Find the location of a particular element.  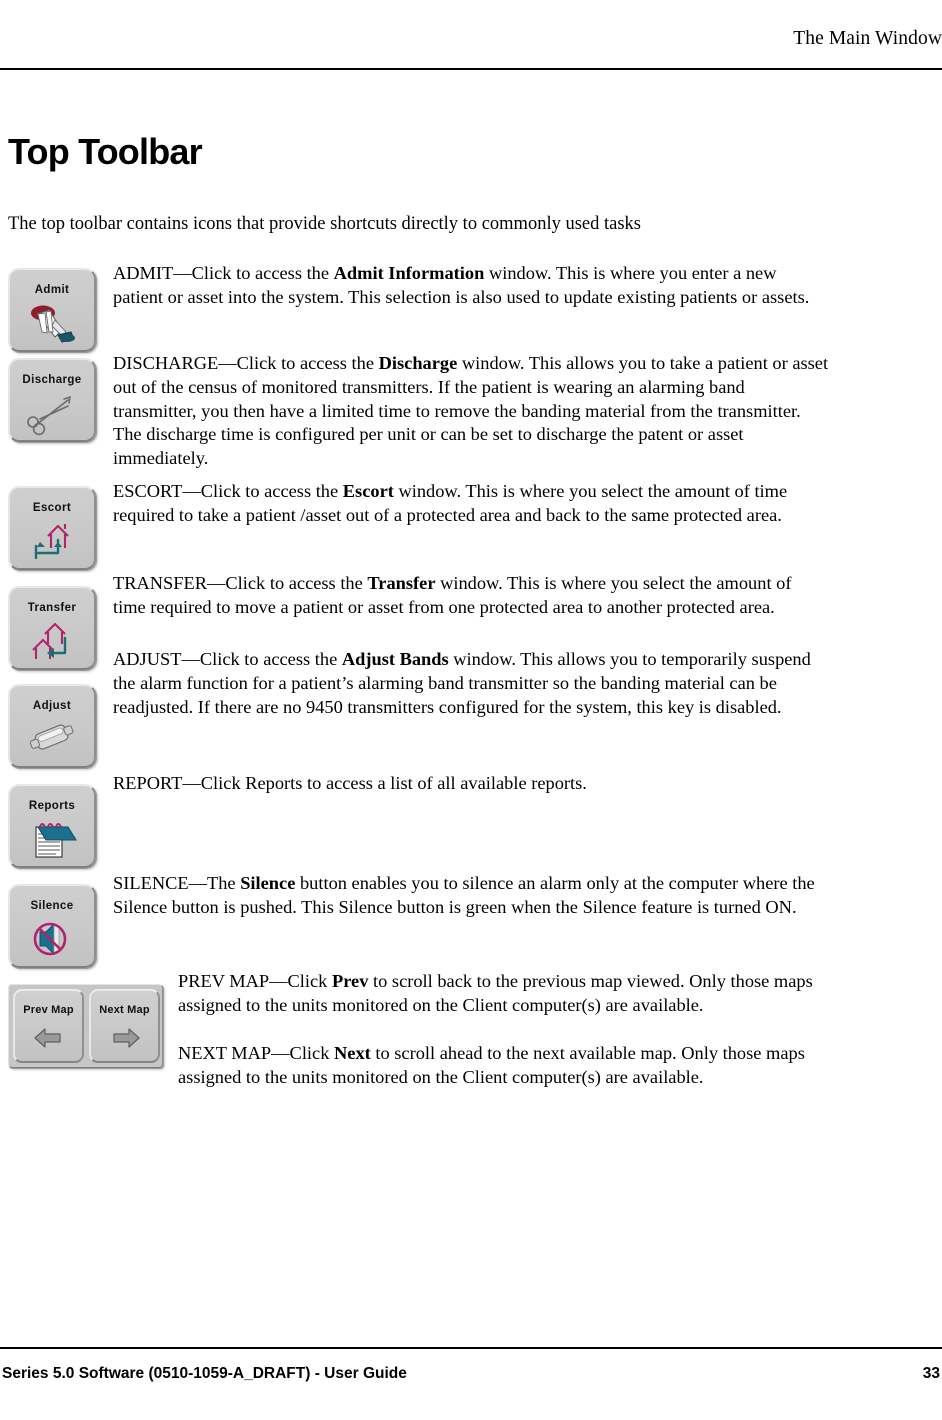

discharge-button-label: Discharge is located at coordinates (52, 380).